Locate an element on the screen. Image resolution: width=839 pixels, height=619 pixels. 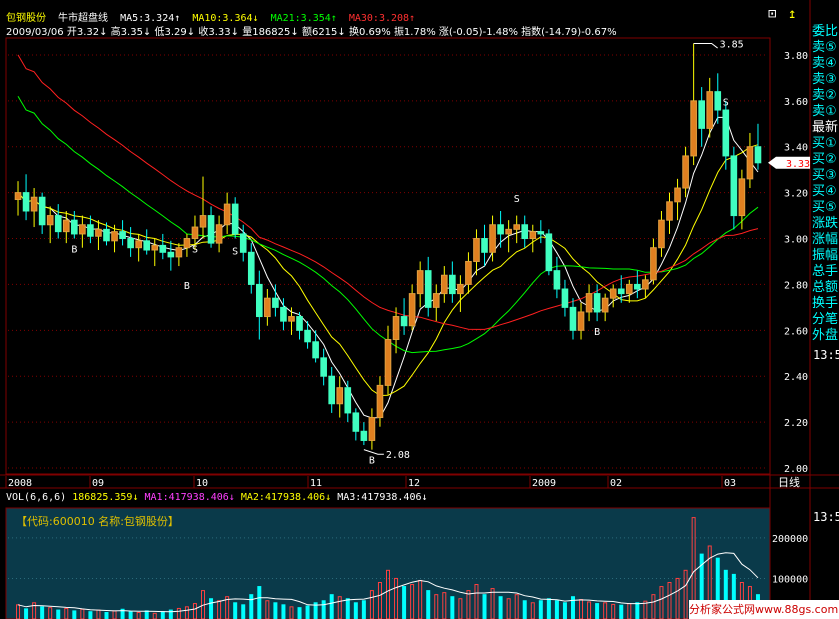
side-panel-item: 买③ is located at coordinates (824, 175).